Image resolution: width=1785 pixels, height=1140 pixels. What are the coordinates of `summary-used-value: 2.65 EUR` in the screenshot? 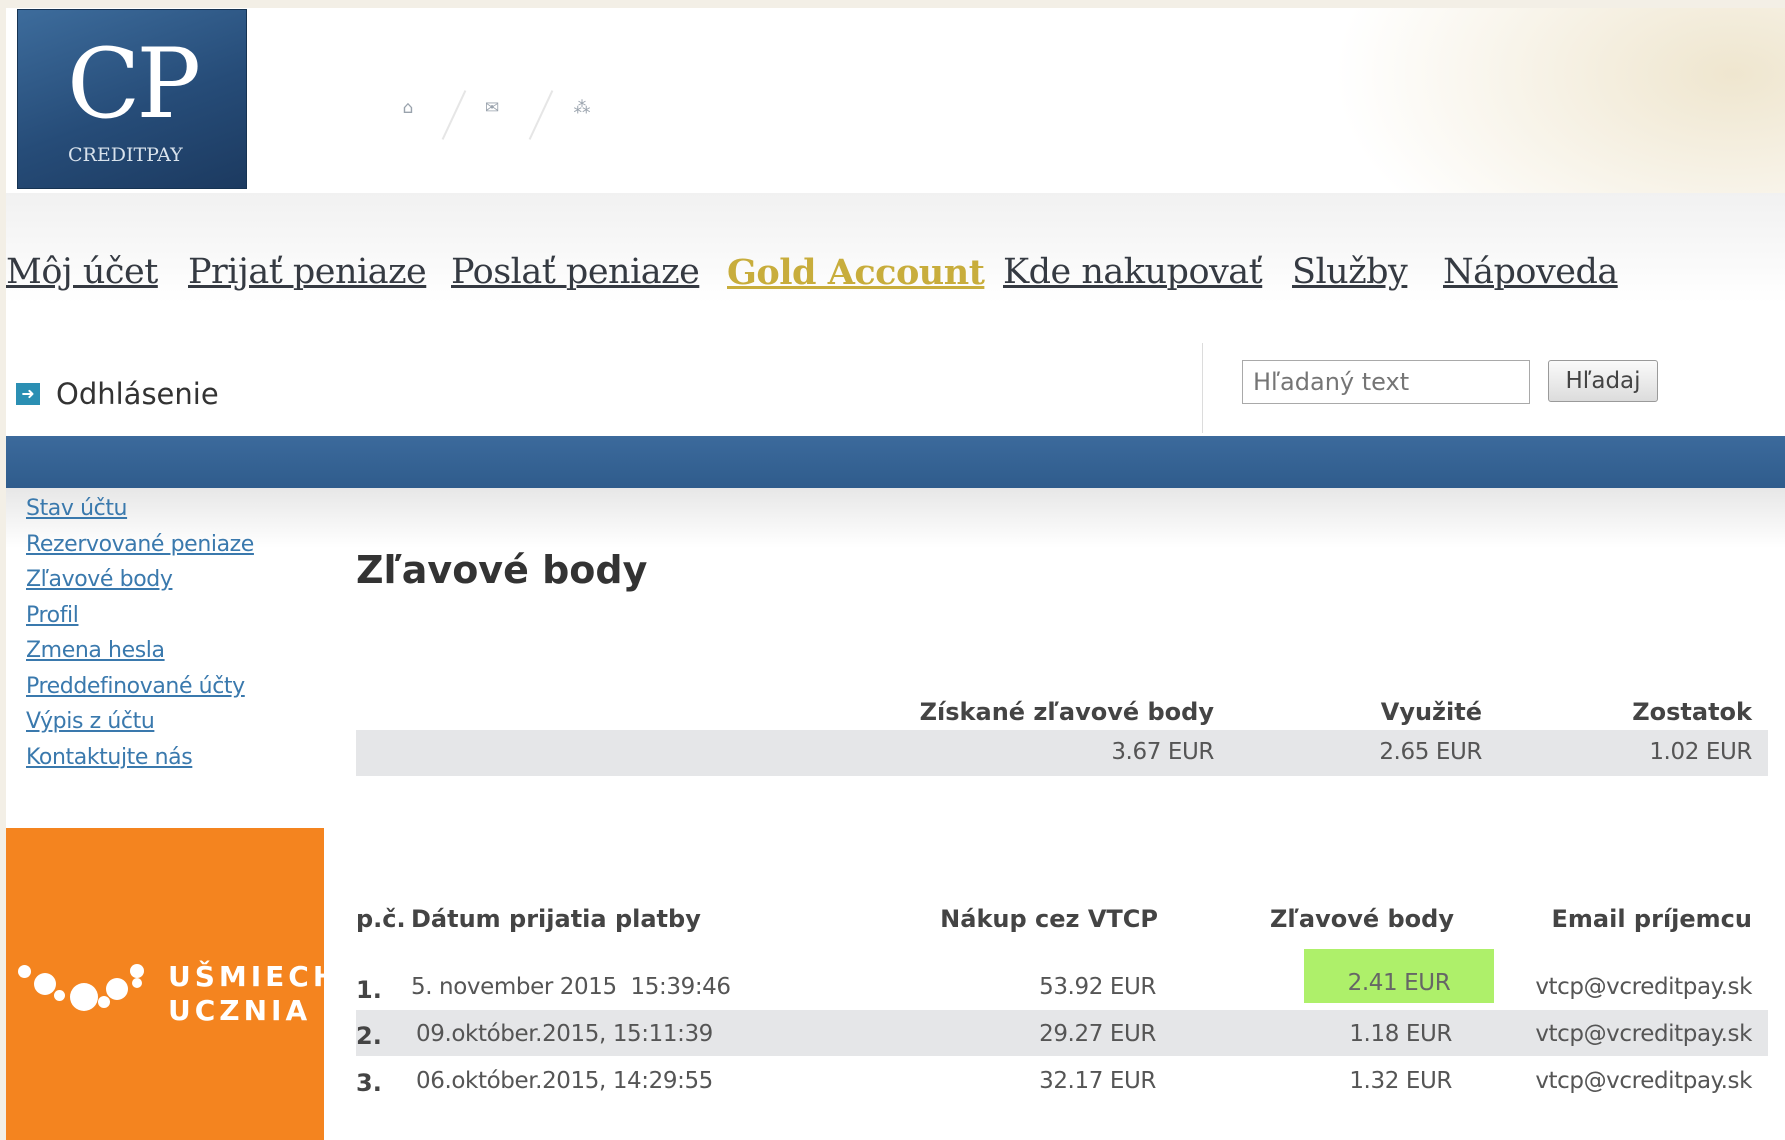 It's located at (1430, 752).